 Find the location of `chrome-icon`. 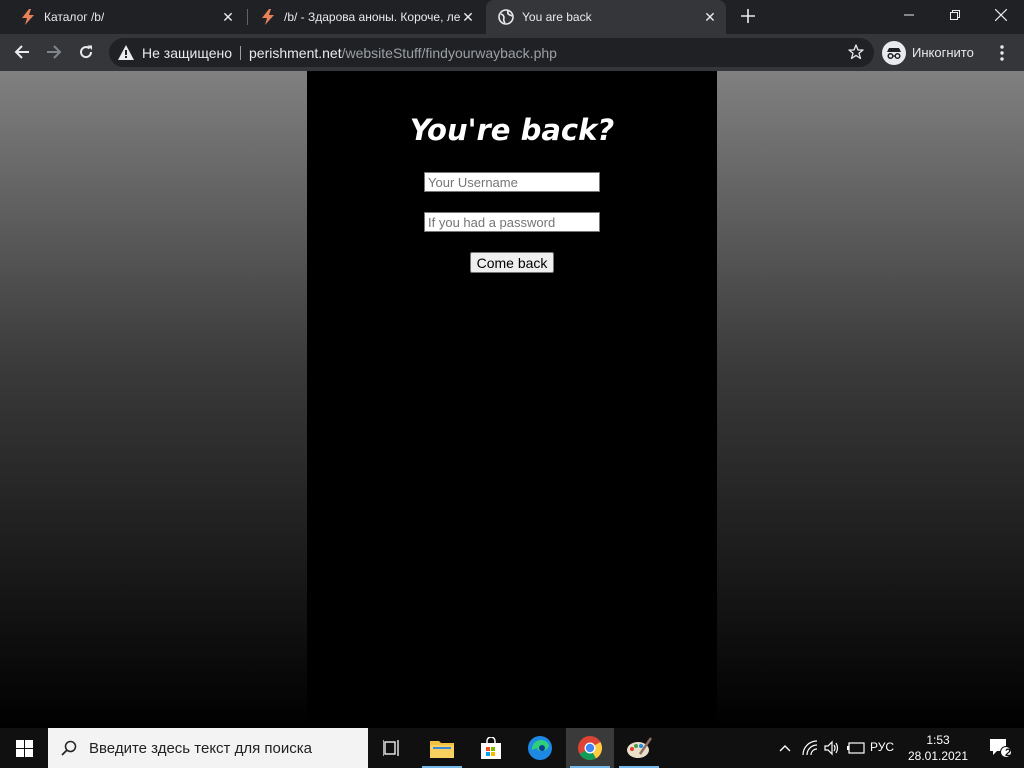

chrome-icon is located at coordinates (590, 748).